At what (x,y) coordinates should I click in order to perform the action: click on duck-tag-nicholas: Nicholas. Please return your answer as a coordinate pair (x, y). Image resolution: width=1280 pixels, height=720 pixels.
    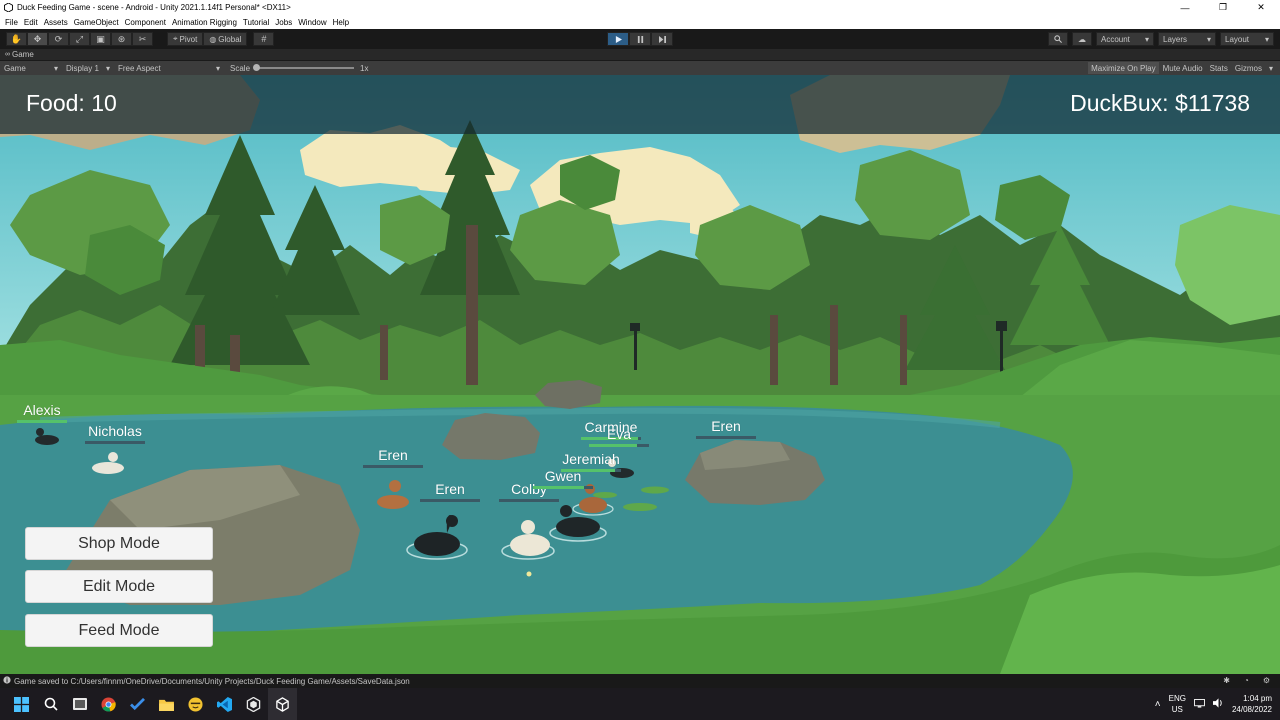
    Looking at the image, I should click on (115, 433).